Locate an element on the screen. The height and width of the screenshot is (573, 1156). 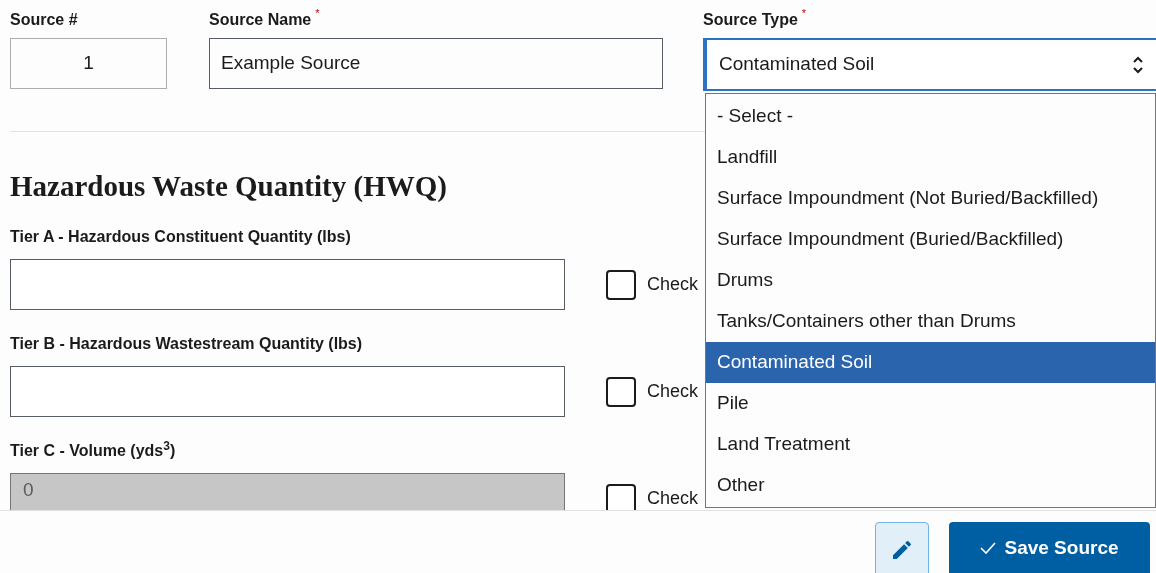
source-name-field: Example Source is located at coordinates (436, 63).